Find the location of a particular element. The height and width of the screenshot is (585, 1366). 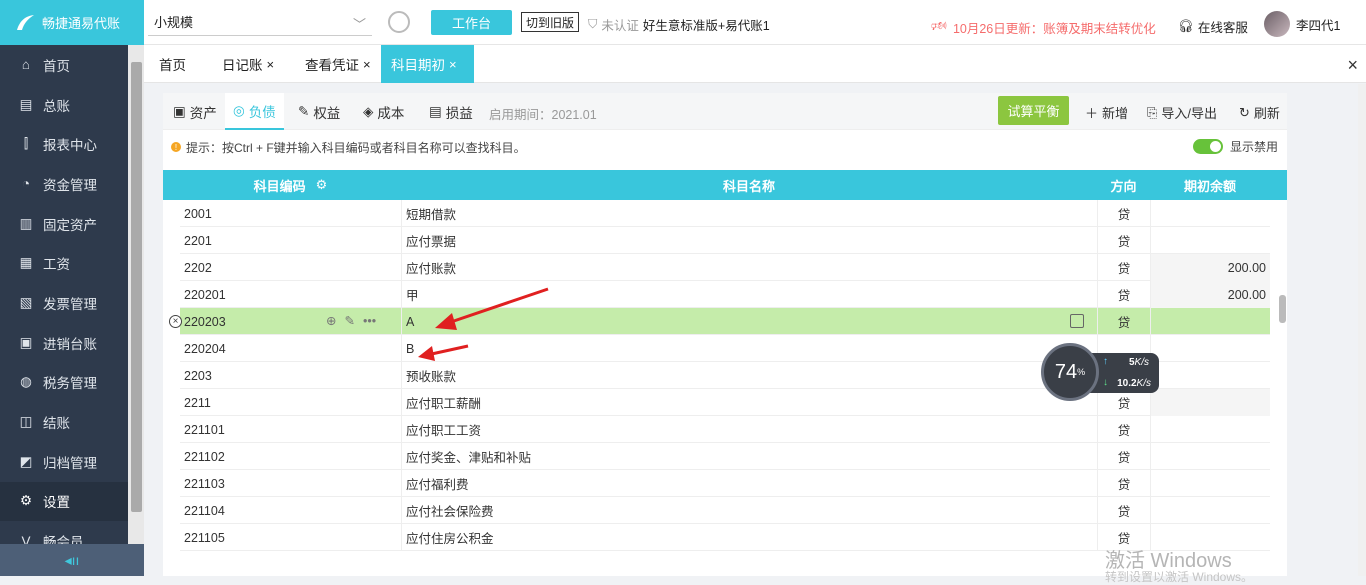

table-row: 2202 应付账款贷 200.00 is located at coordinates (725, 267).